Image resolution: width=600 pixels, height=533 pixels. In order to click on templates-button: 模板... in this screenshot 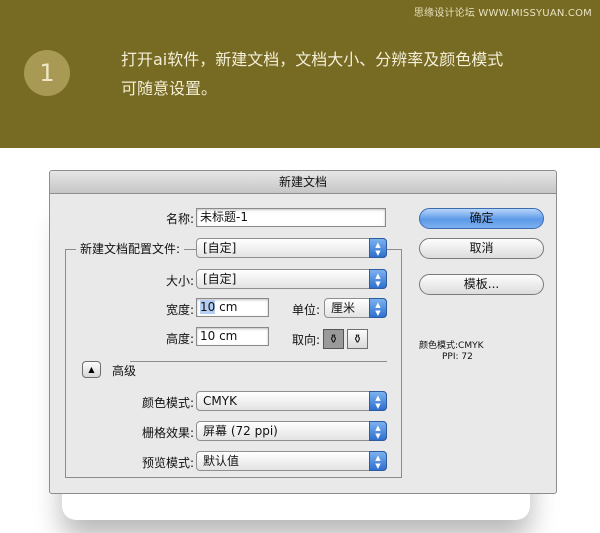, I will do `click(481, 284)`.